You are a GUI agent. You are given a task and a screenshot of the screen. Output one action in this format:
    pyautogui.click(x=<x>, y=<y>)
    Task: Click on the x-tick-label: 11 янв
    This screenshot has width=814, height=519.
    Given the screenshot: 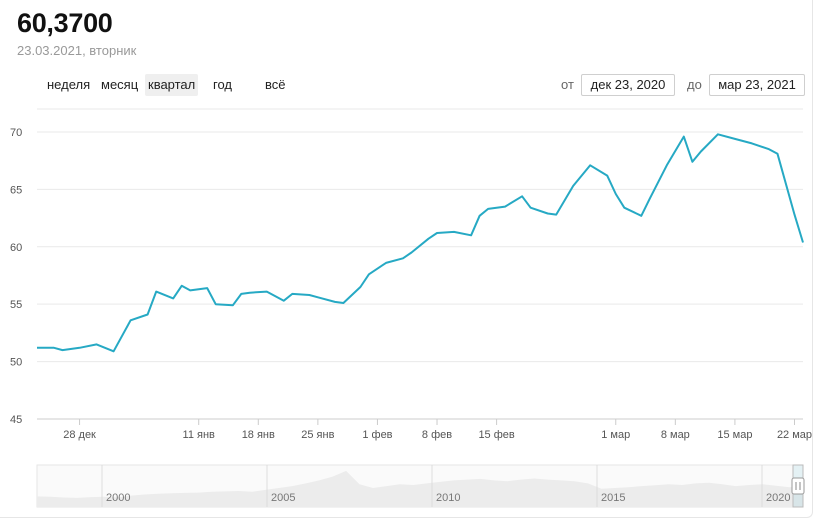 What is the action you would take?
    pyautogui.click(x=199, y=435)
    